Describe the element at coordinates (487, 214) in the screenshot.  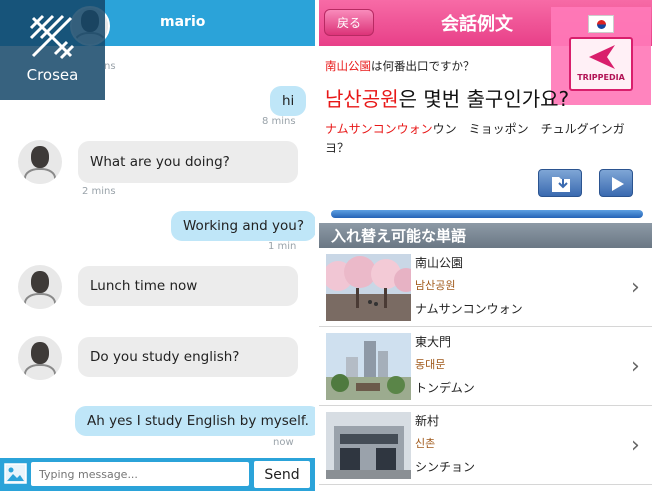
I see `audio-progress-bar` at that location.